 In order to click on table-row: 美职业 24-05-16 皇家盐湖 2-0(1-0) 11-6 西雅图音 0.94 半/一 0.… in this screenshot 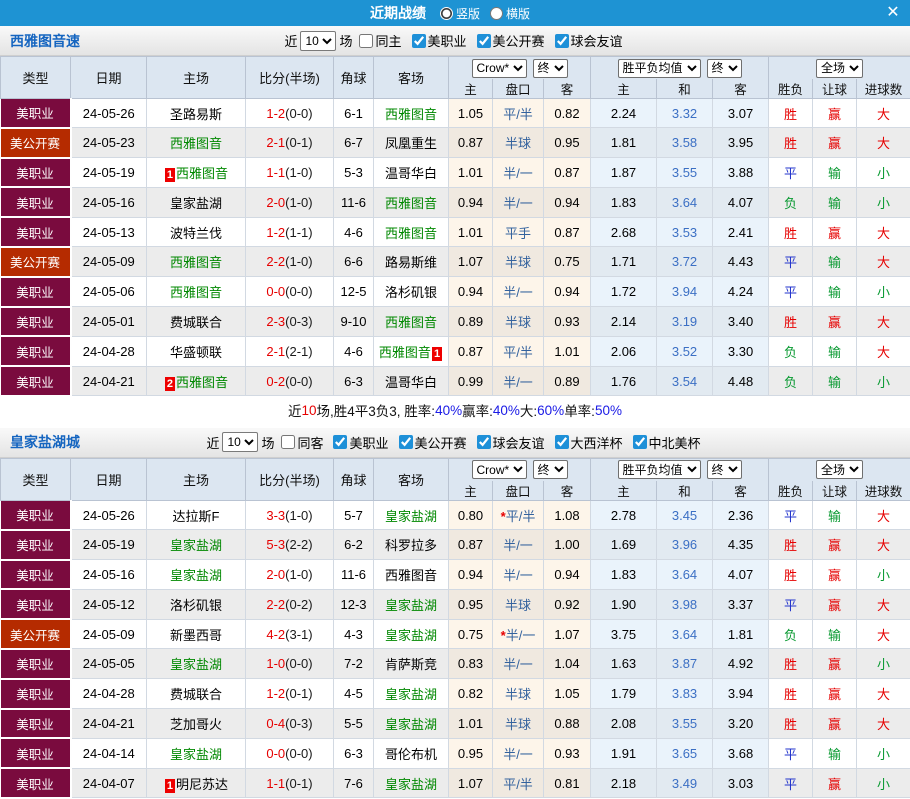, I will do `click(455, 575)`.